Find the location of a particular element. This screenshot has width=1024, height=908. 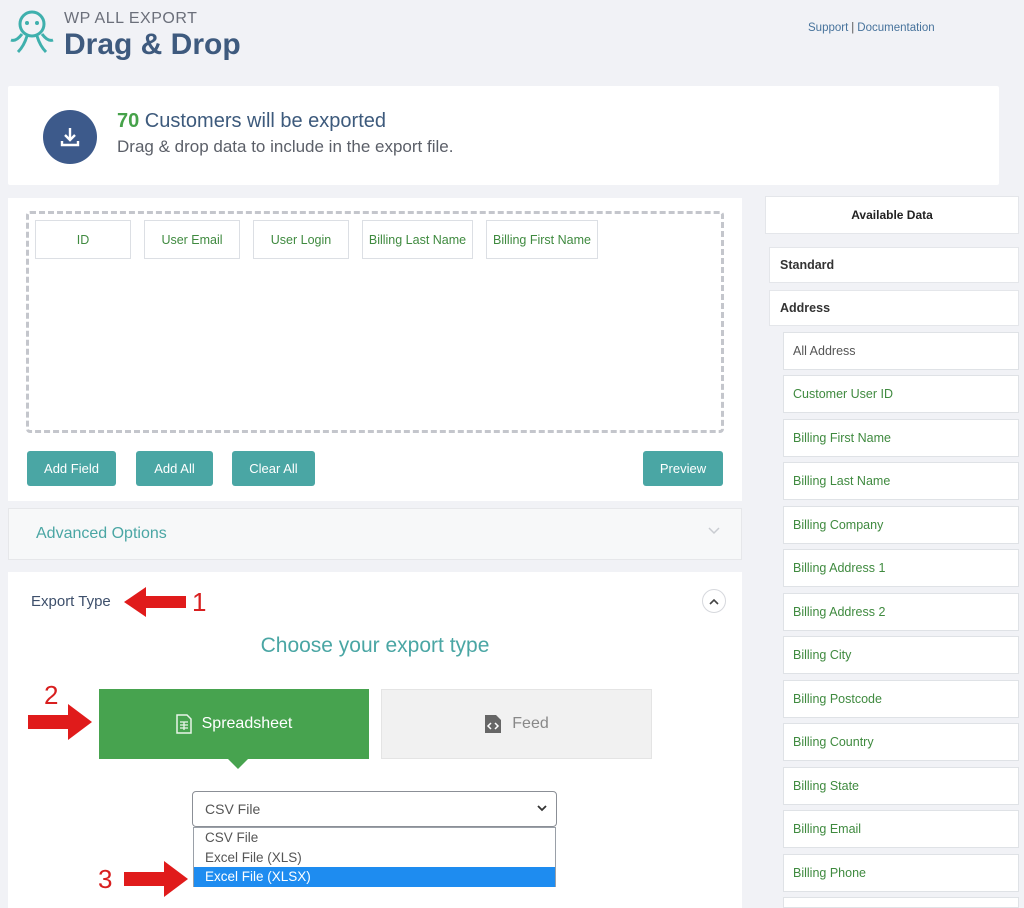

file-format-select: CSV File is located at coordinates (374, 809).